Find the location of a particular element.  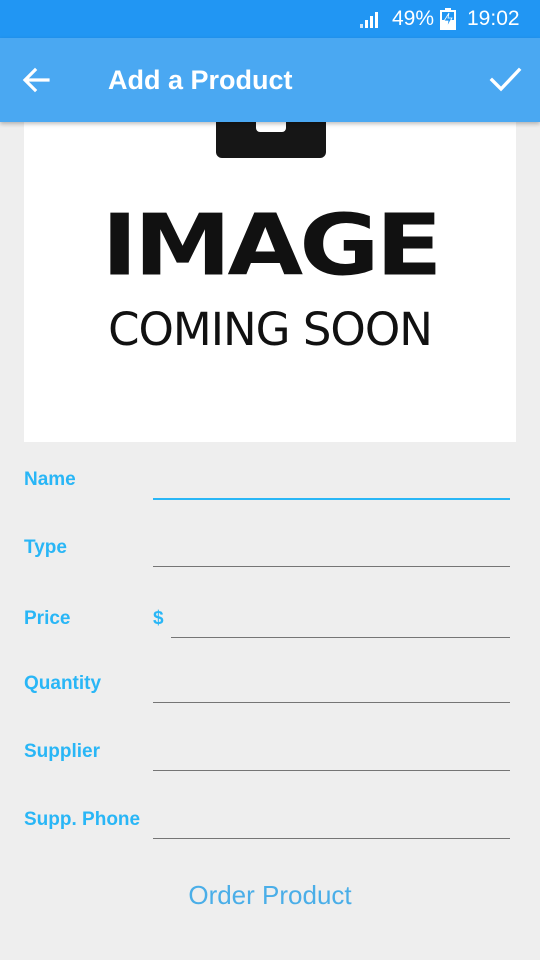

camera-window is located at coordinates (271, 127).